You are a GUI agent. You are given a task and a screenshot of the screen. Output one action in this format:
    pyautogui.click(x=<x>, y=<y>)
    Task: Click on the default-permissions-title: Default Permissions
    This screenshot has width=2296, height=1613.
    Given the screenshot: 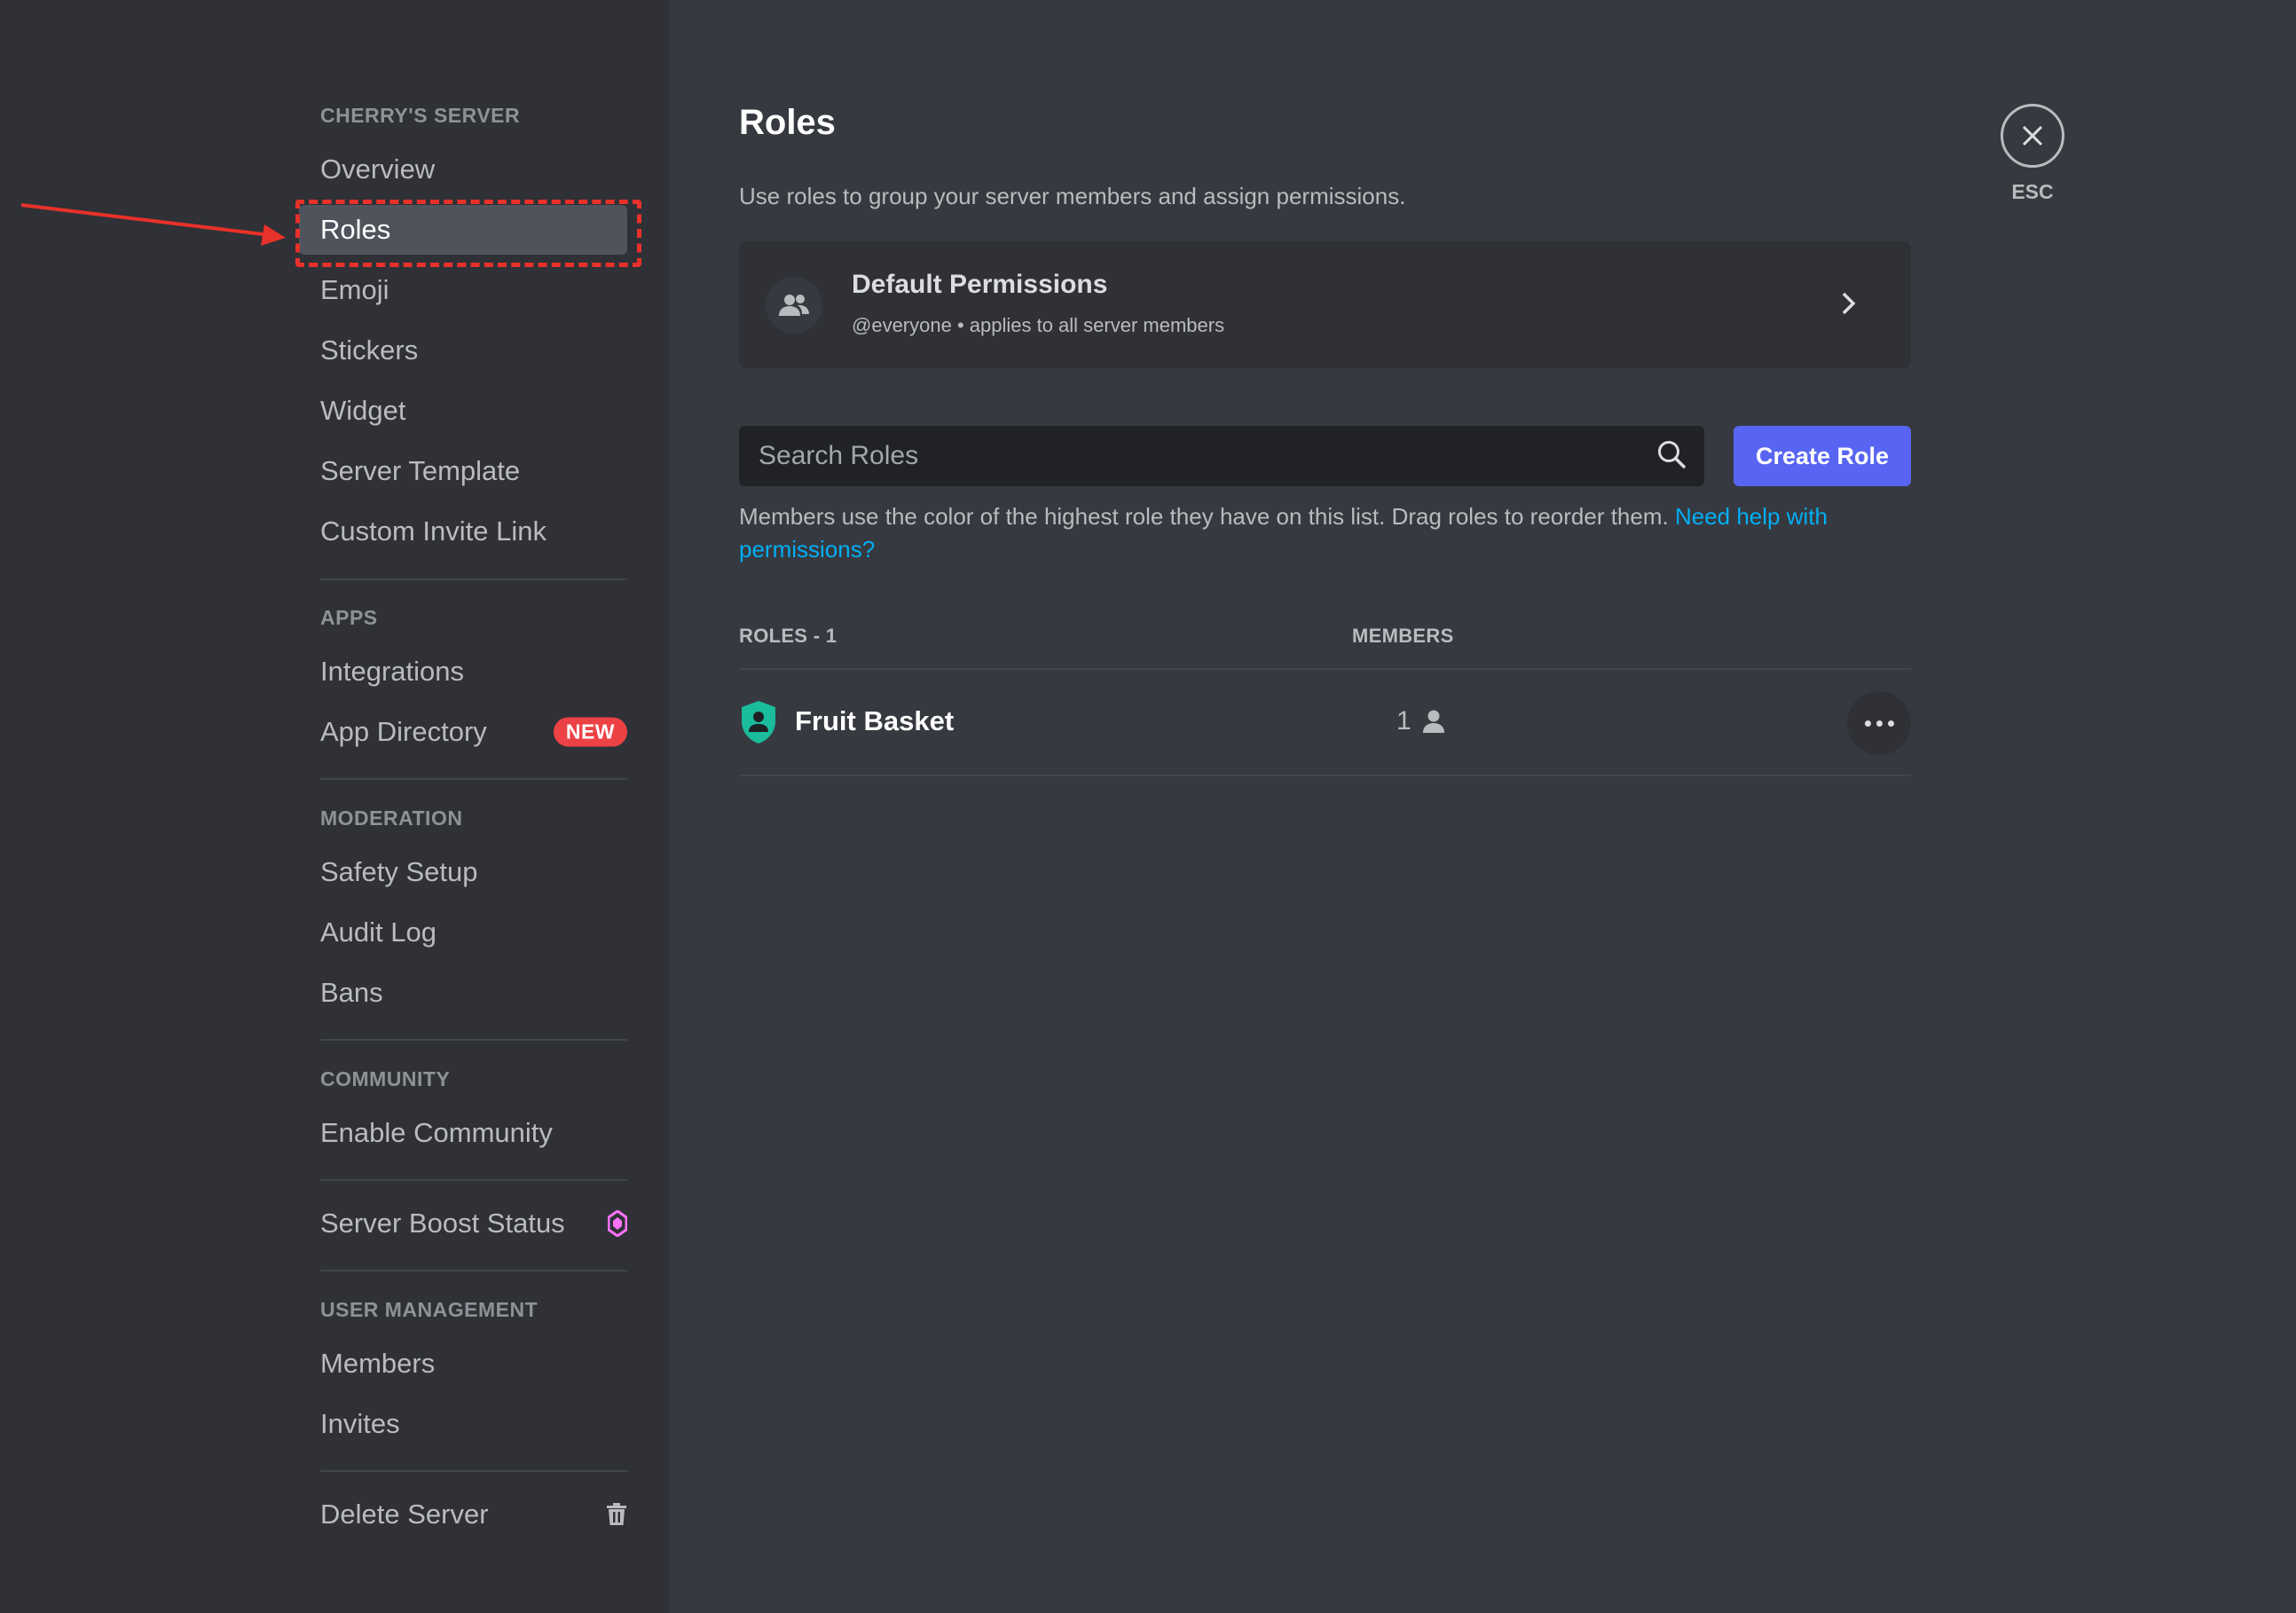 What is the action you would take?
    pyautogui.click(x=980, y=284)
    